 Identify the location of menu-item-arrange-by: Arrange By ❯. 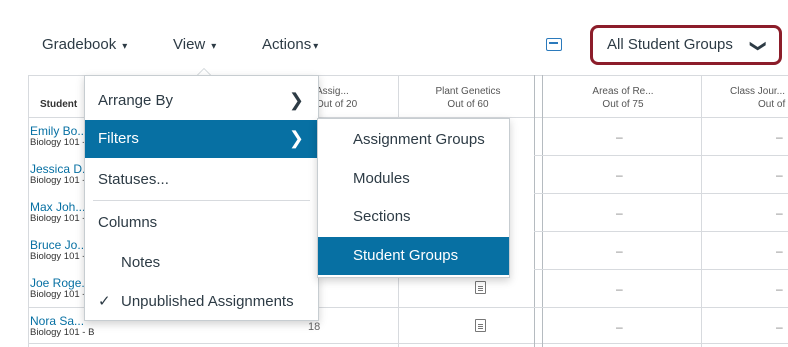
(201, 101).